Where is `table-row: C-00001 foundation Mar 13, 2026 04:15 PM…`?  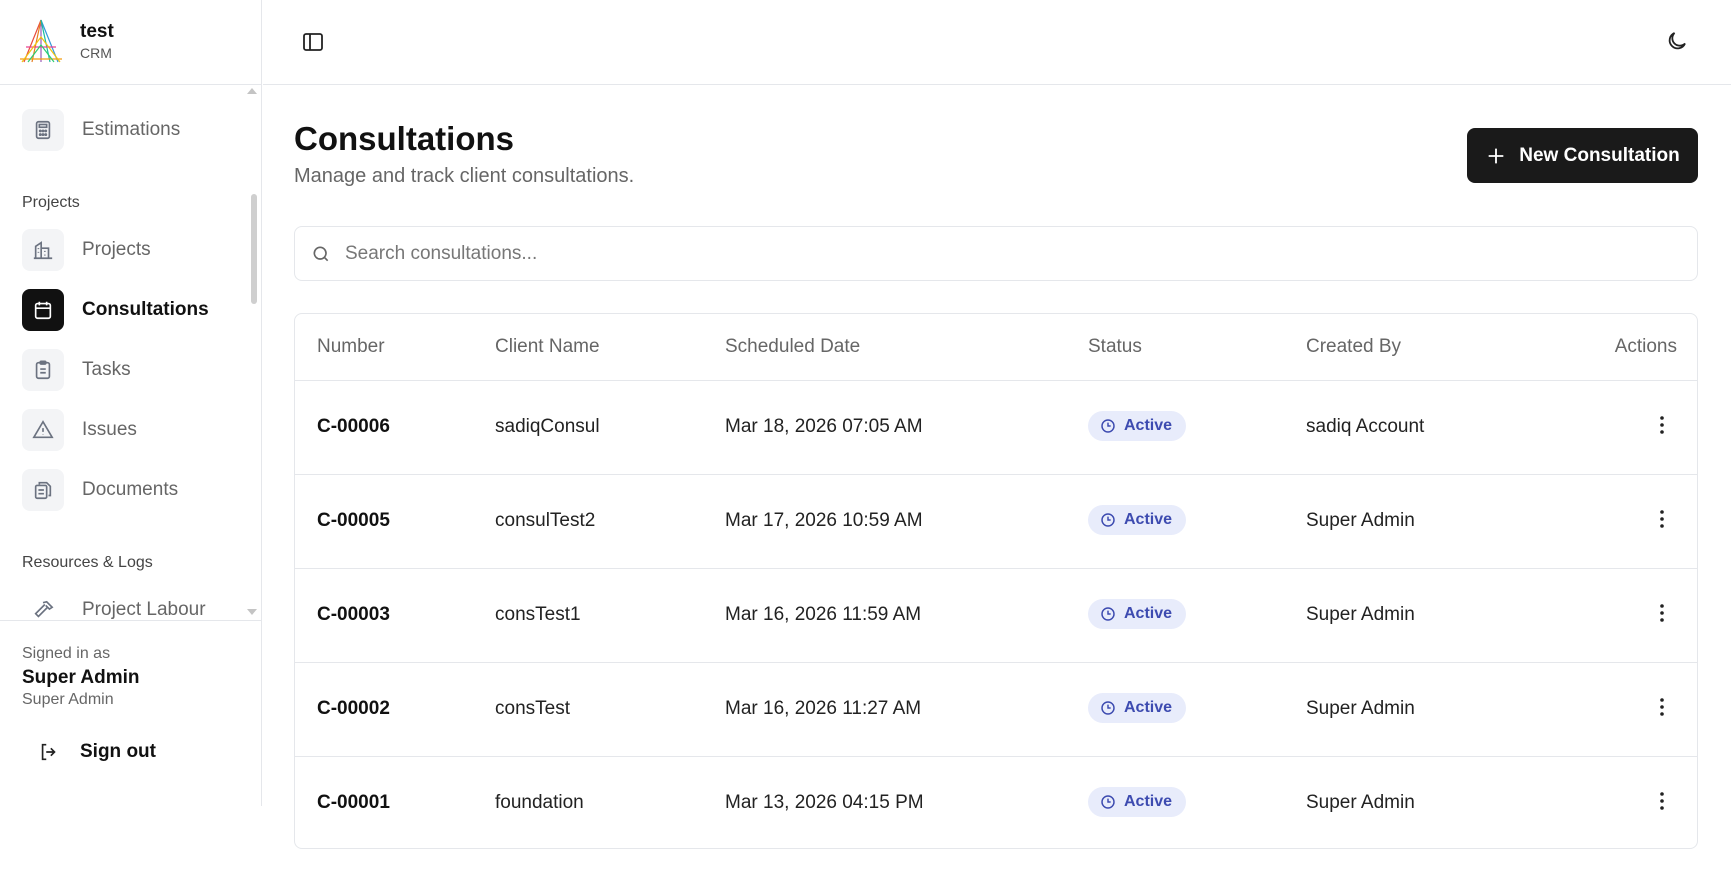 table-row: C-00001 foundation Mar 13, 2026 04:15 PM… is located at coordinates (996, 802).